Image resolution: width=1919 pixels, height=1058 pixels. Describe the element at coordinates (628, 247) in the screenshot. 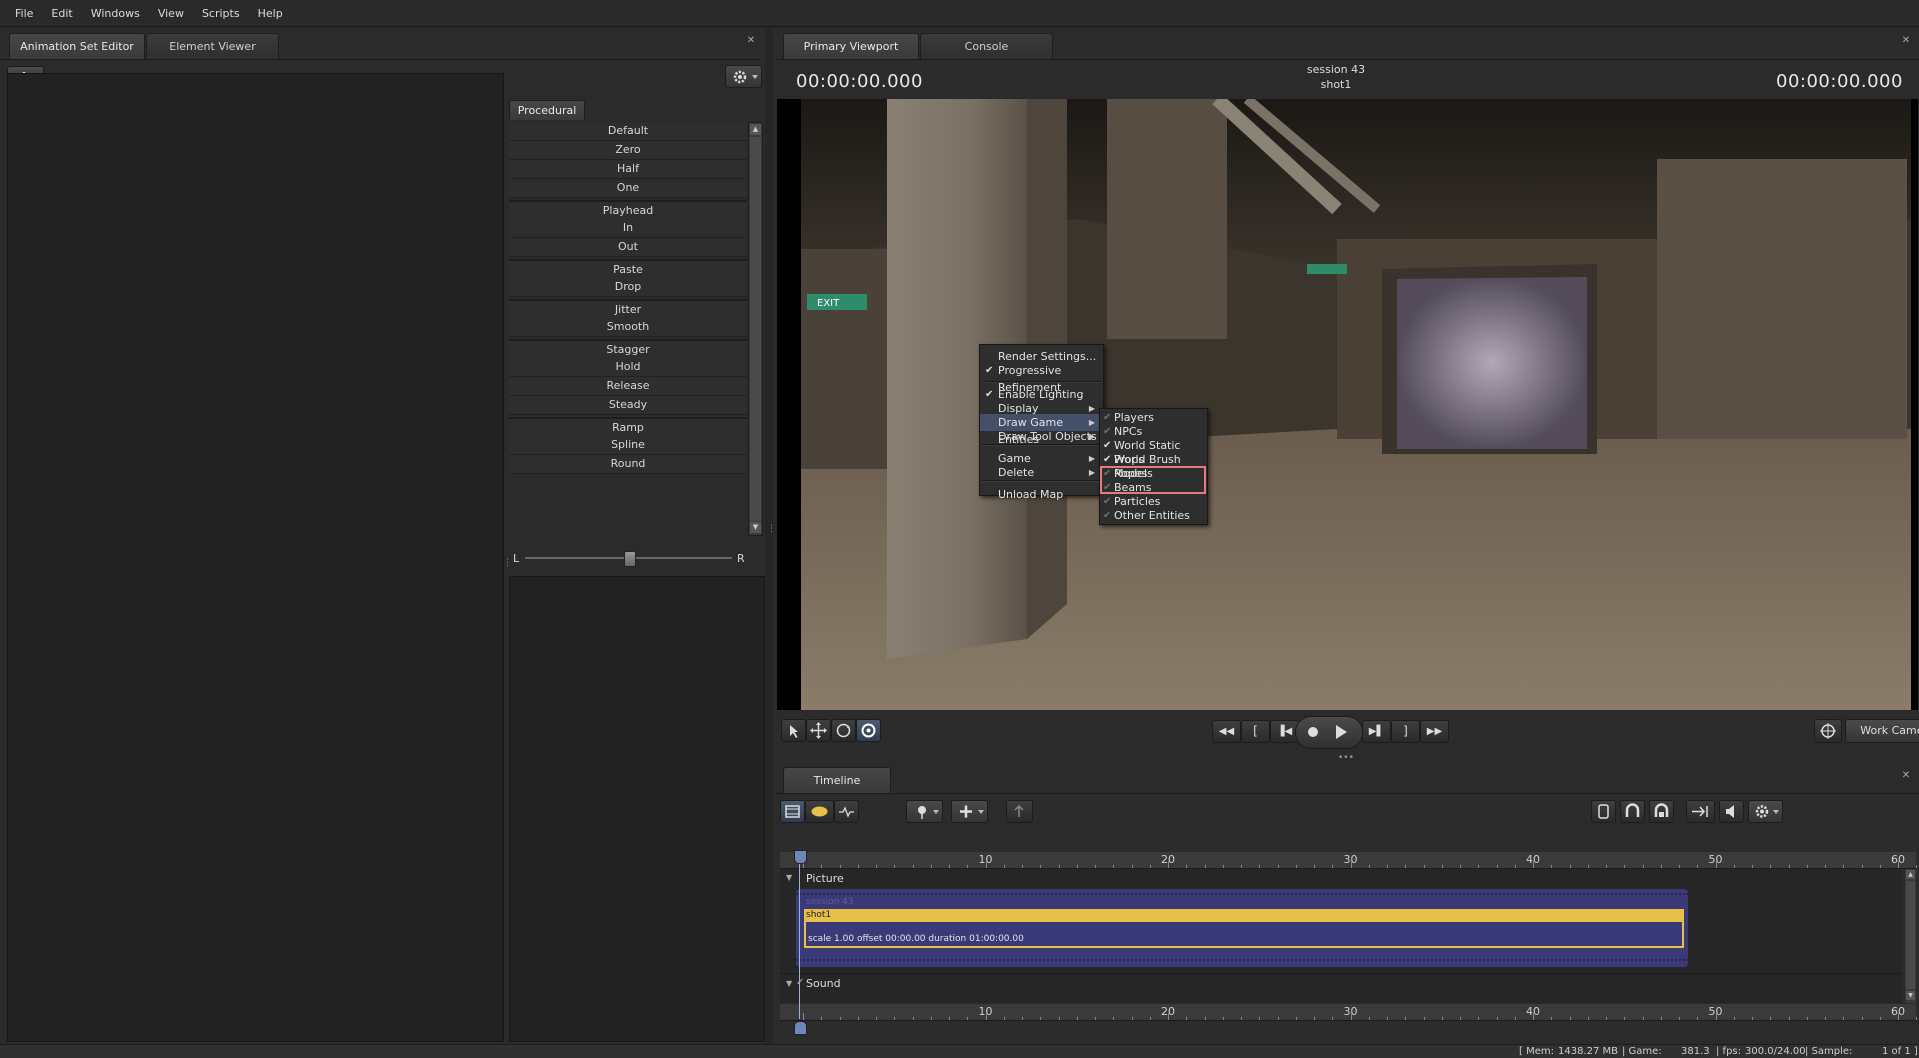

I see `procedural-item-out: Out` at that location.